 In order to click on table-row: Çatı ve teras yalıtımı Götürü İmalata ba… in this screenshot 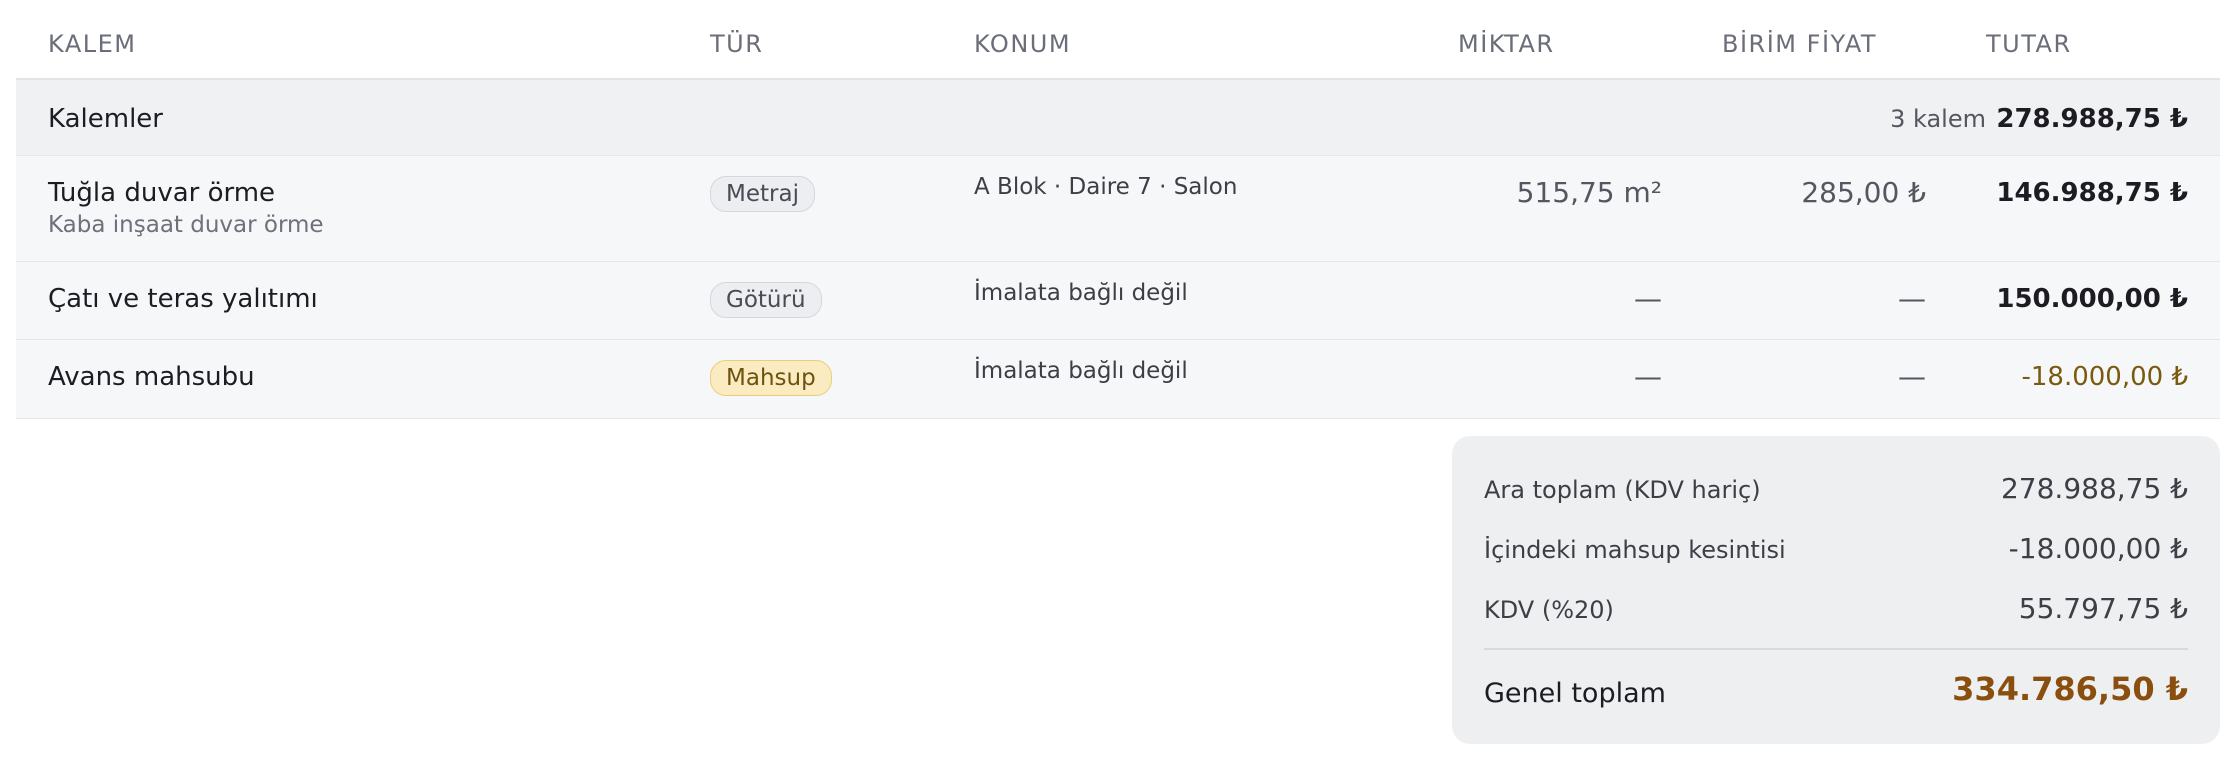, I will do `click(1118, 301)`.